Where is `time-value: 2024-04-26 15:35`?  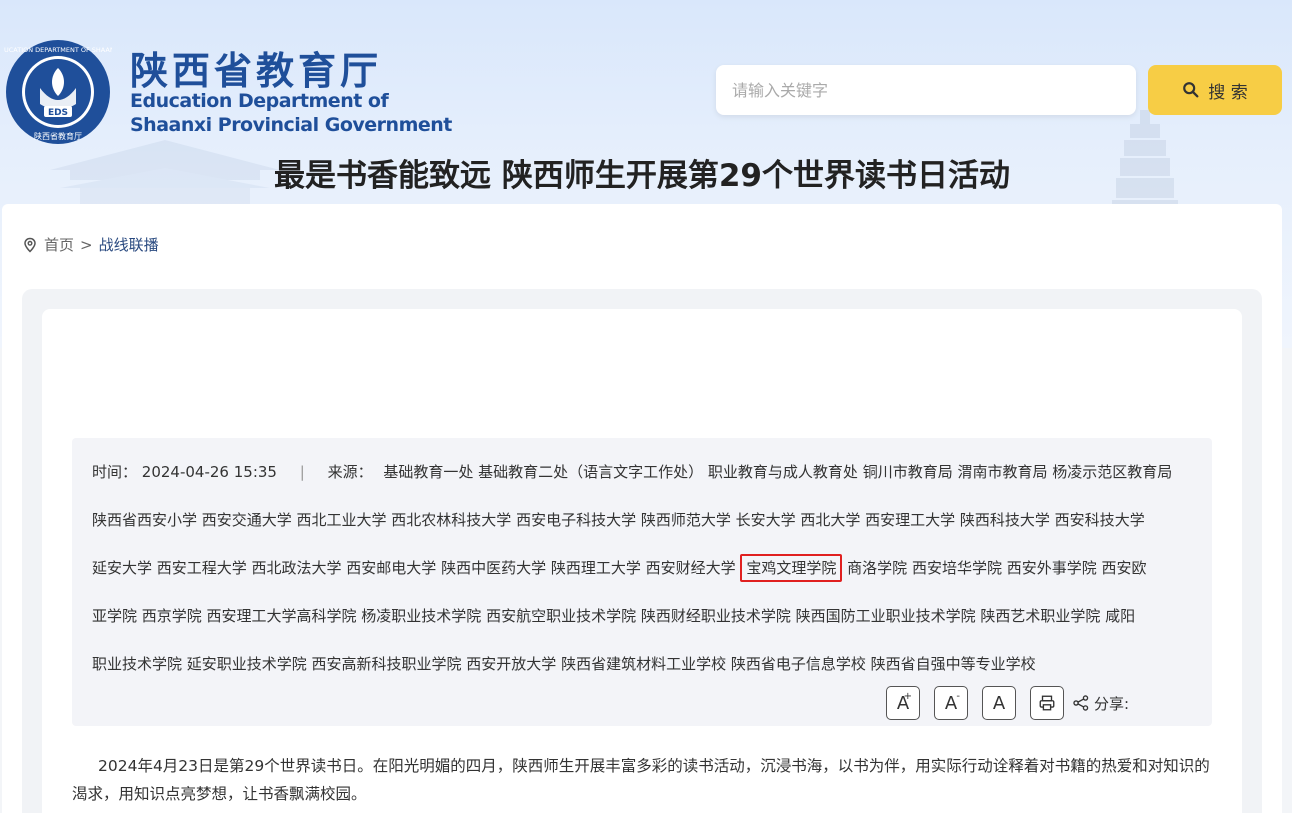 time-value: 2024-04-26 15:35 is located at coordinates (209, 472).